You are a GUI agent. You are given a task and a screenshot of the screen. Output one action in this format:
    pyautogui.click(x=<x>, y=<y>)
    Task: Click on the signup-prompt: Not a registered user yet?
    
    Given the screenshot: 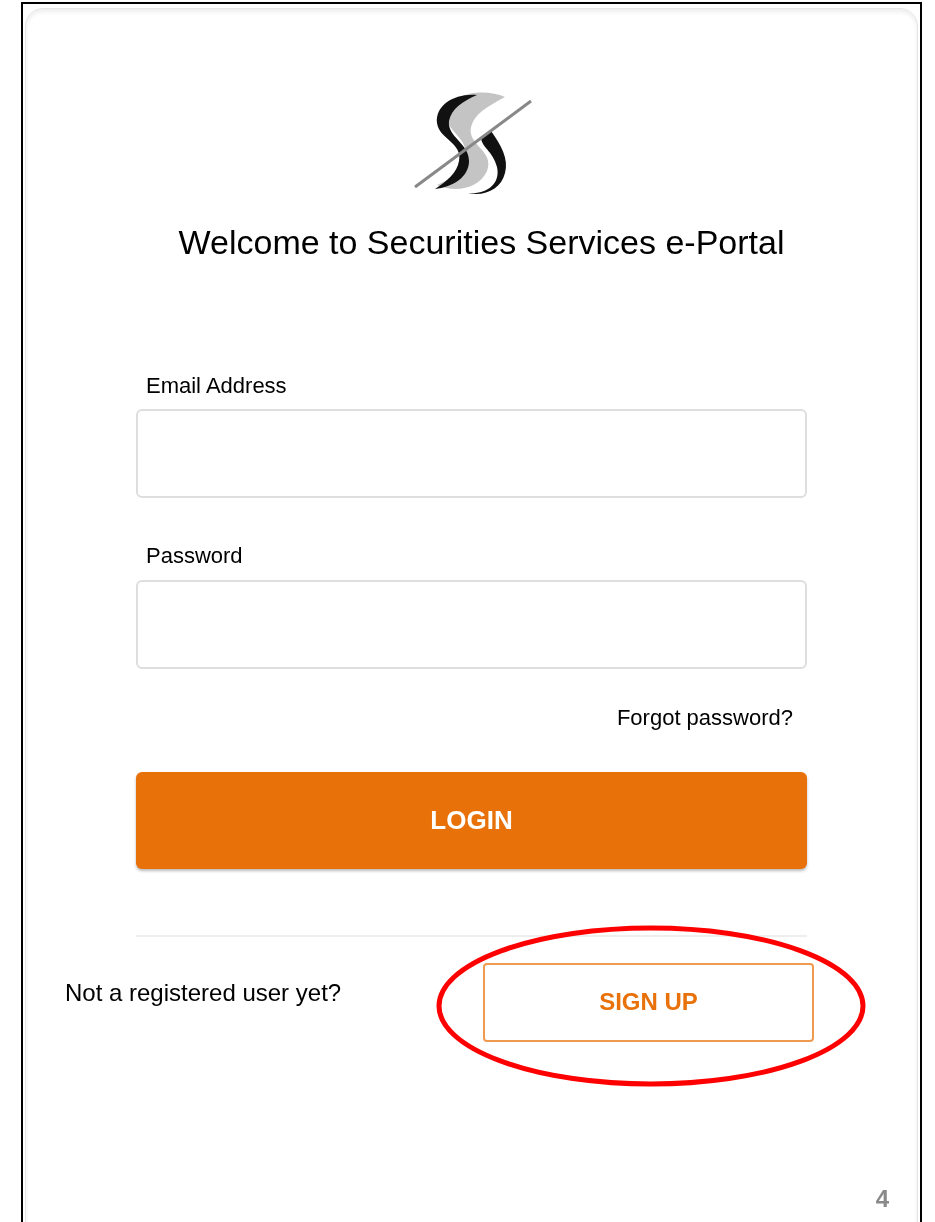 What is the action you would take?
    pyautogui.click(x=204, y=993)
    